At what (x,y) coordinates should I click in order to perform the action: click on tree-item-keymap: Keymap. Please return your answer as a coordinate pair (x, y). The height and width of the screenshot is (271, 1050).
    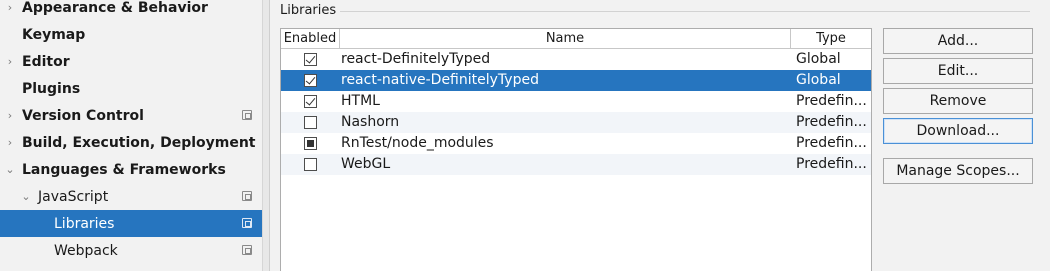
    Looking at the image, I should click on (131, 34).